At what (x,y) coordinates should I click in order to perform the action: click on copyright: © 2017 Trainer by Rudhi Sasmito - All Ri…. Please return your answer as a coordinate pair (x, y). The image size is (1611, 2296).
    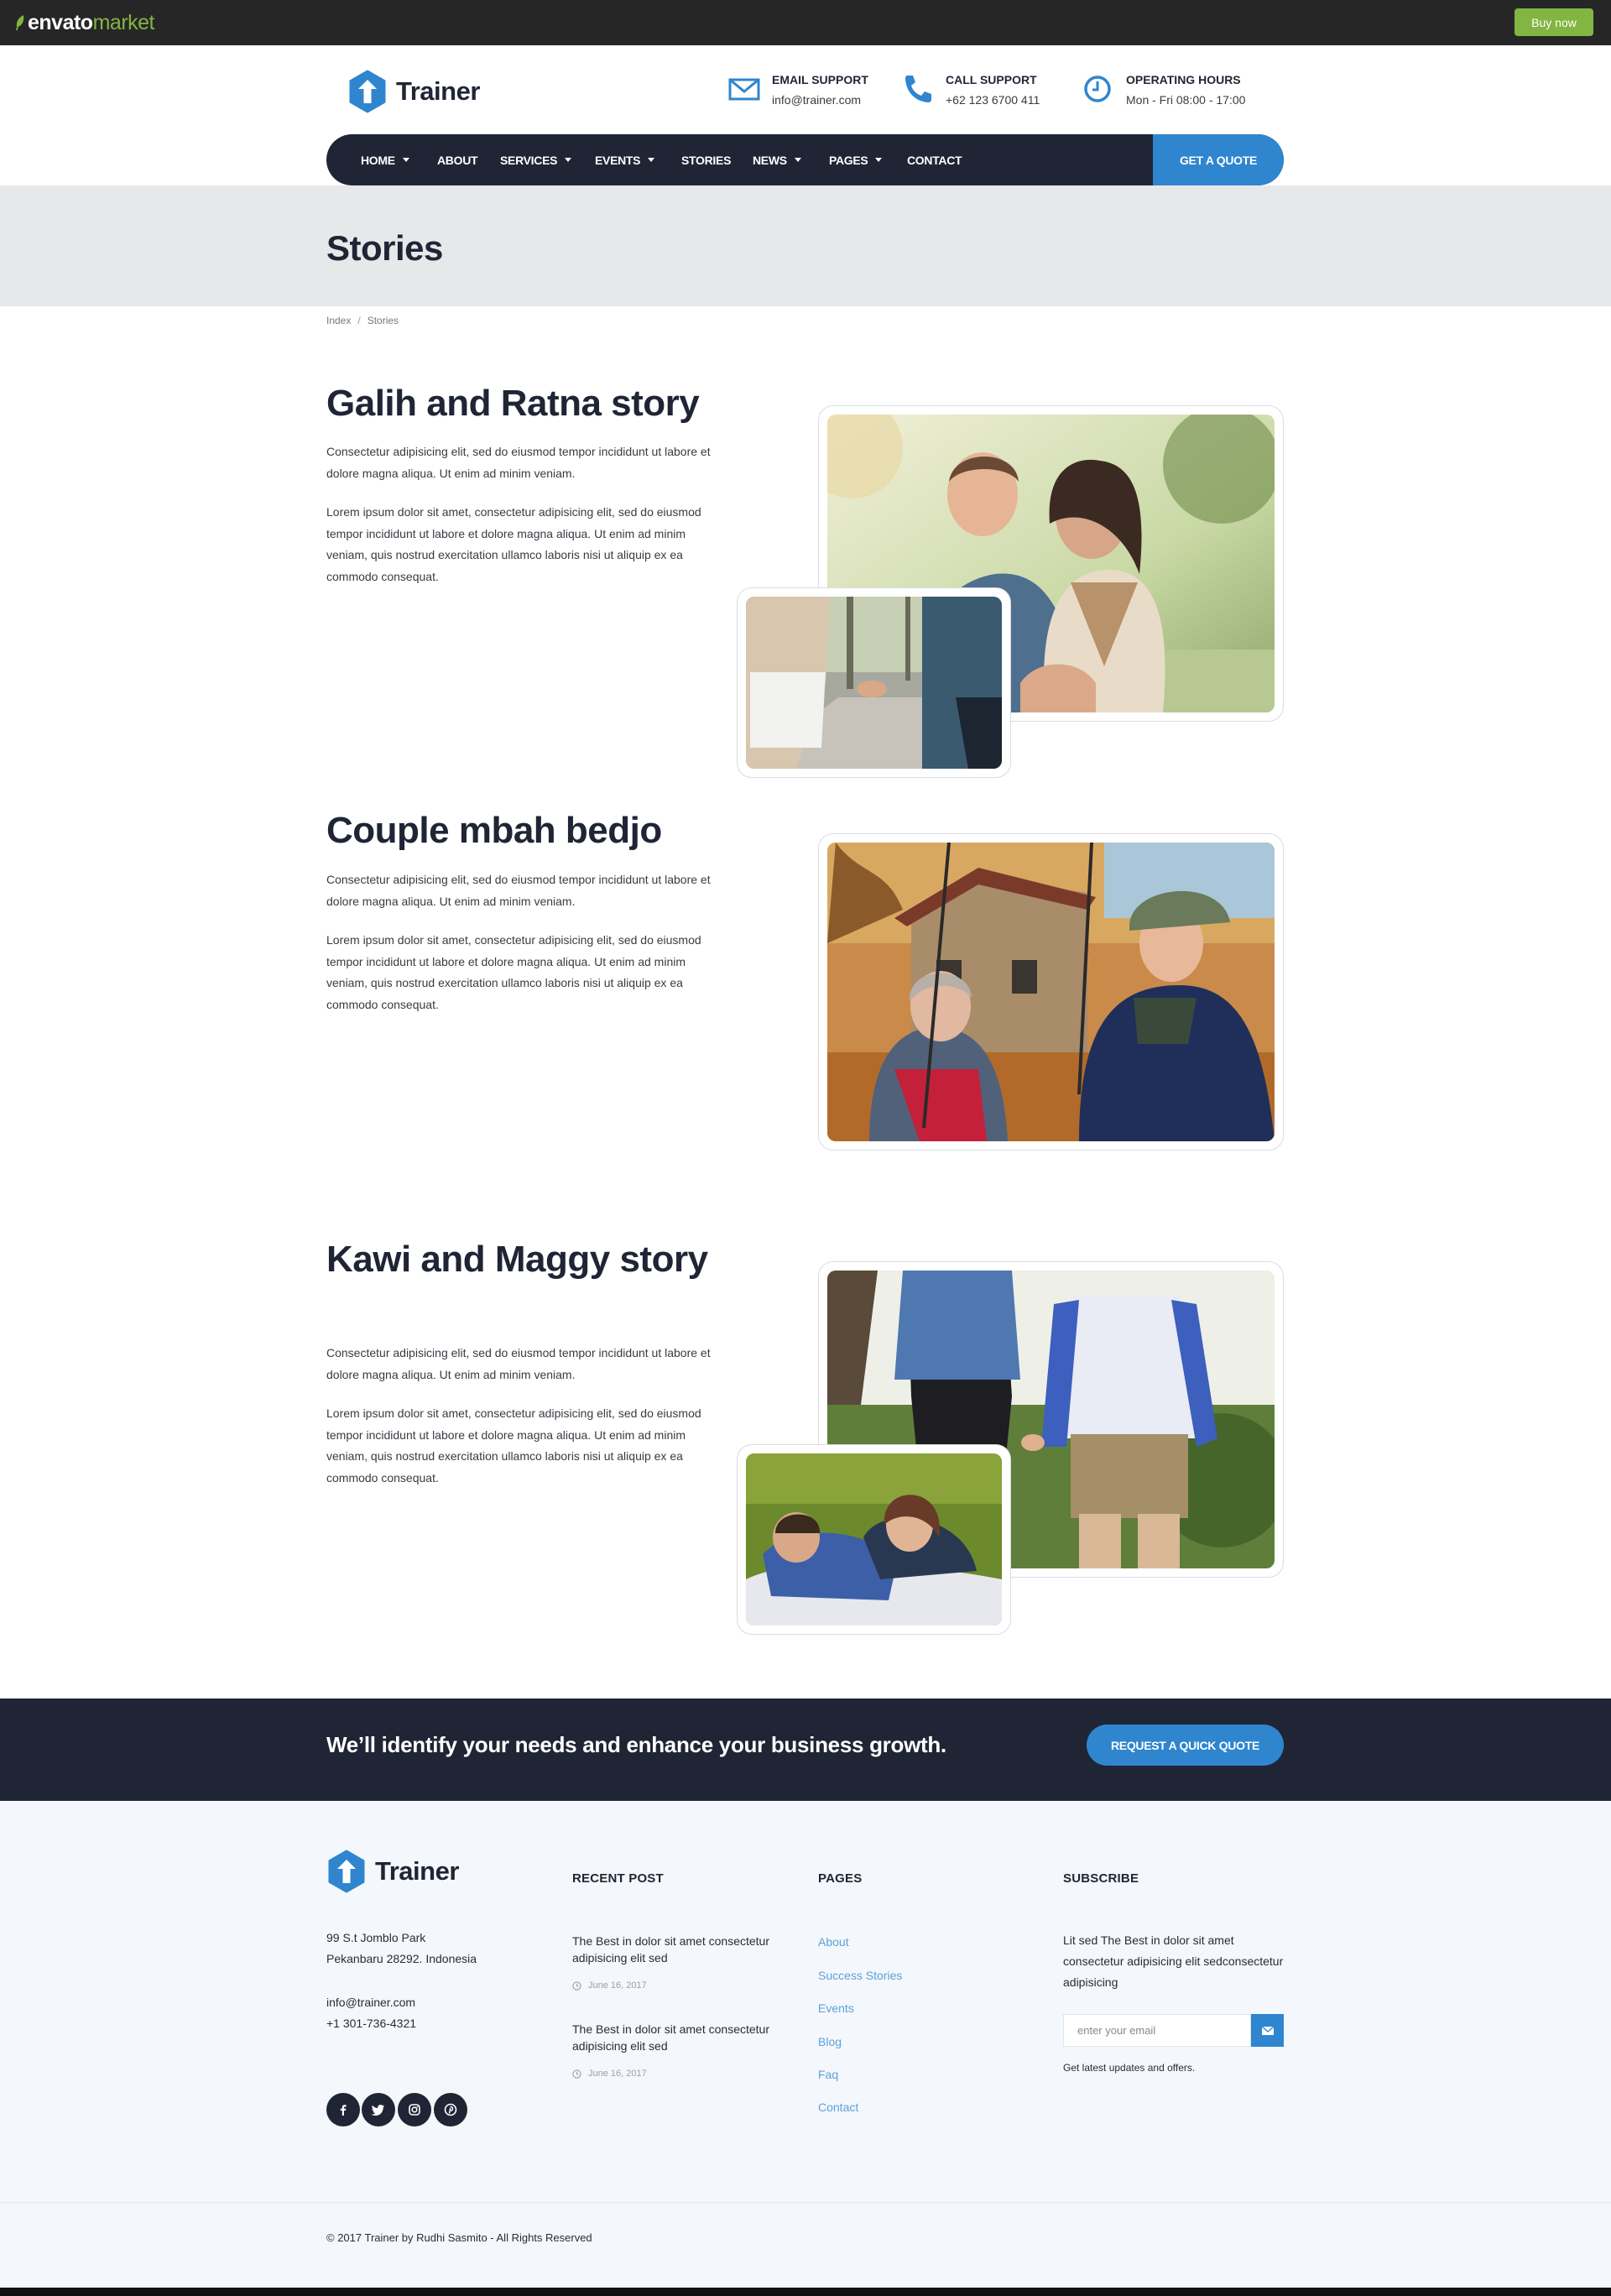
    Looking at the image, I should click on (459, 2237).